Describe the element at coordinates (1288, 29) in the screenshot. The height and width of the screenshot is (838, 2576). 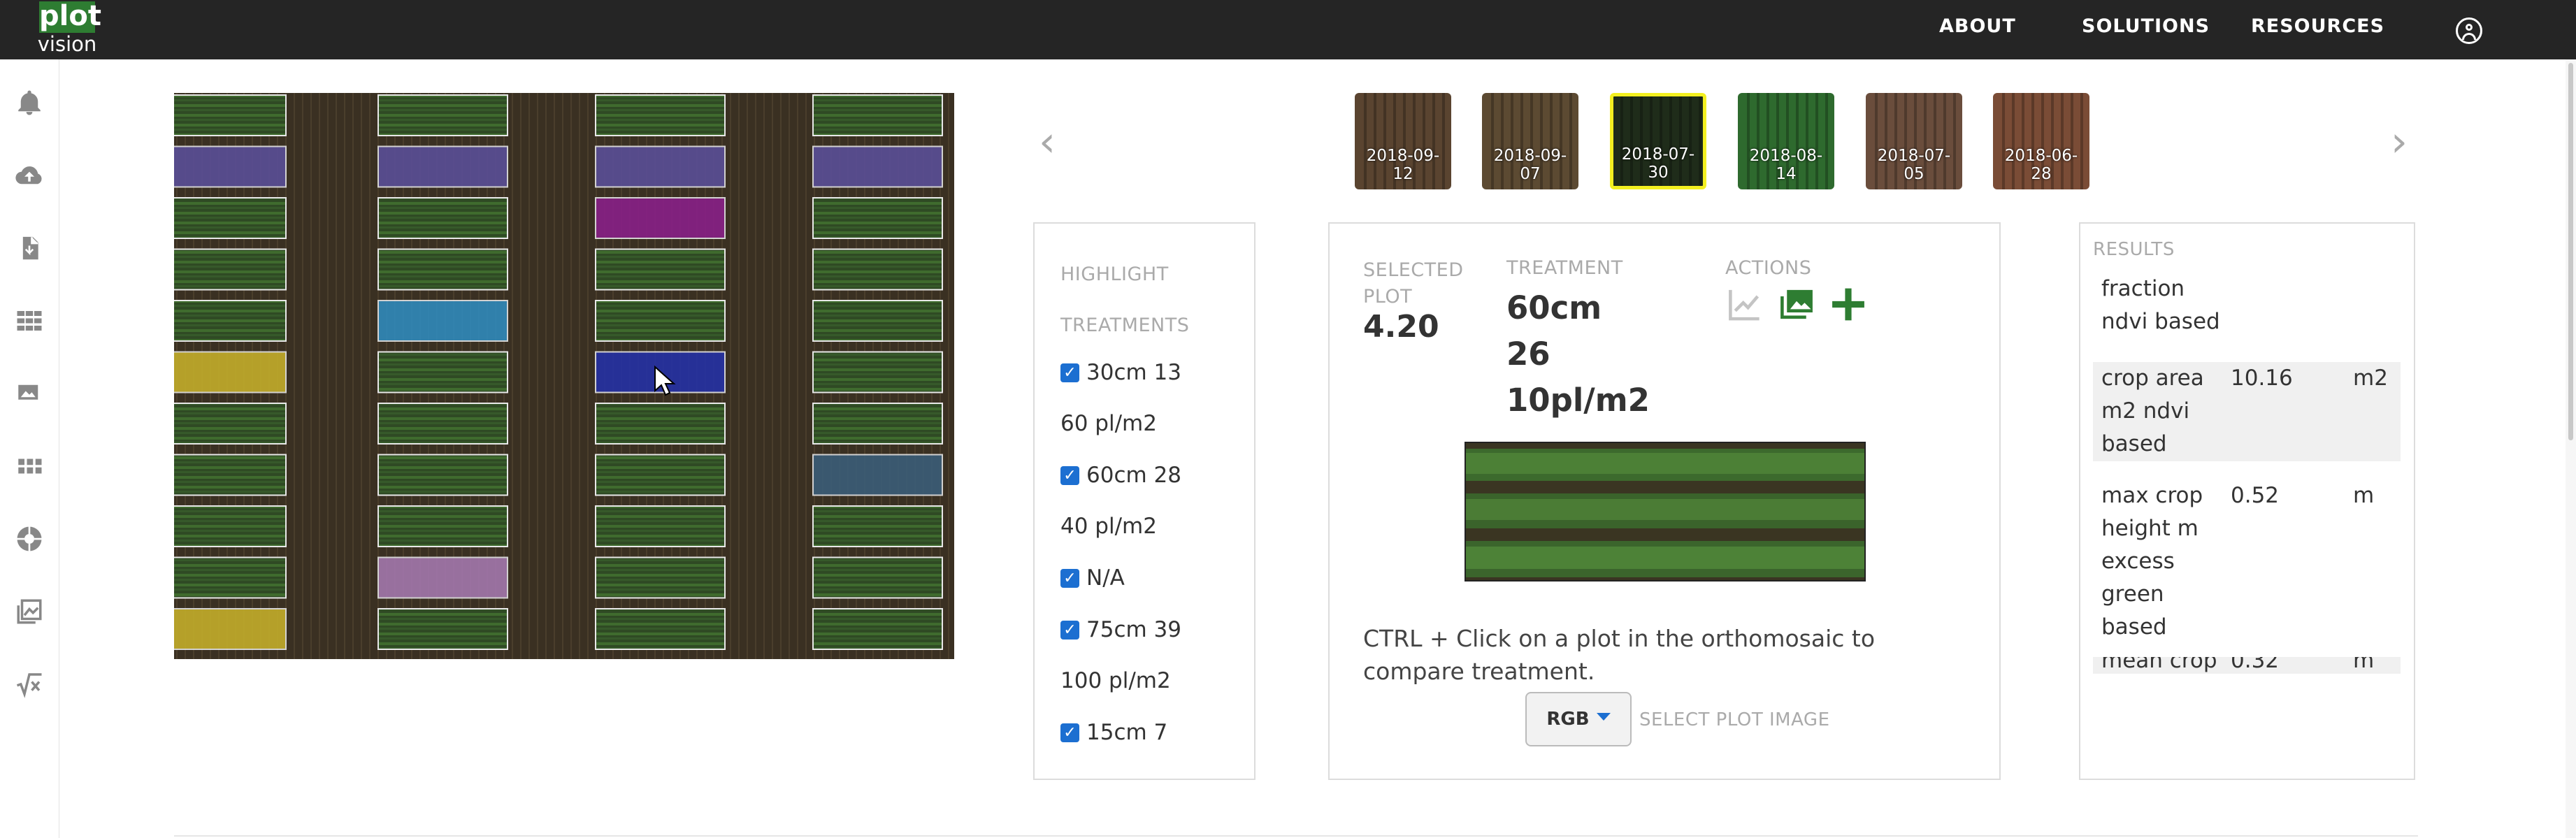
I see `top-navbar: plot vision ABOUT SOLUTIONS RESOURCES` at that location.